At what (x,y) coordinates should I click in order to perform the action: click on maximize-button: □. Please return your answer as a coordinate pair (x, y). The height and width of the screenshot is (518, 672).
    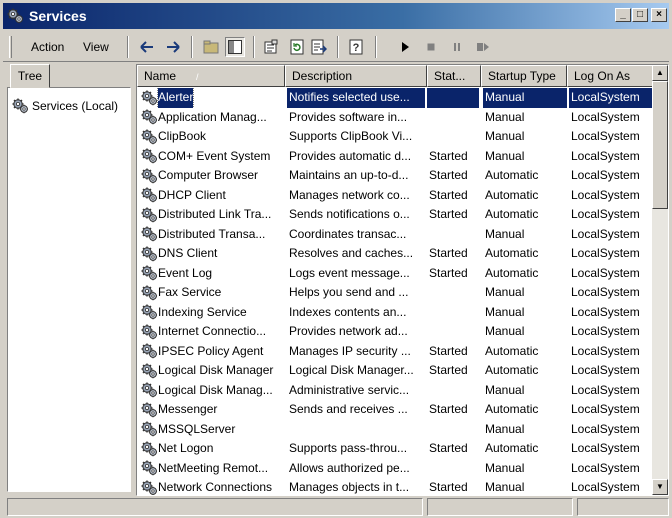
    Looking at the image, I should click on (640, 15).